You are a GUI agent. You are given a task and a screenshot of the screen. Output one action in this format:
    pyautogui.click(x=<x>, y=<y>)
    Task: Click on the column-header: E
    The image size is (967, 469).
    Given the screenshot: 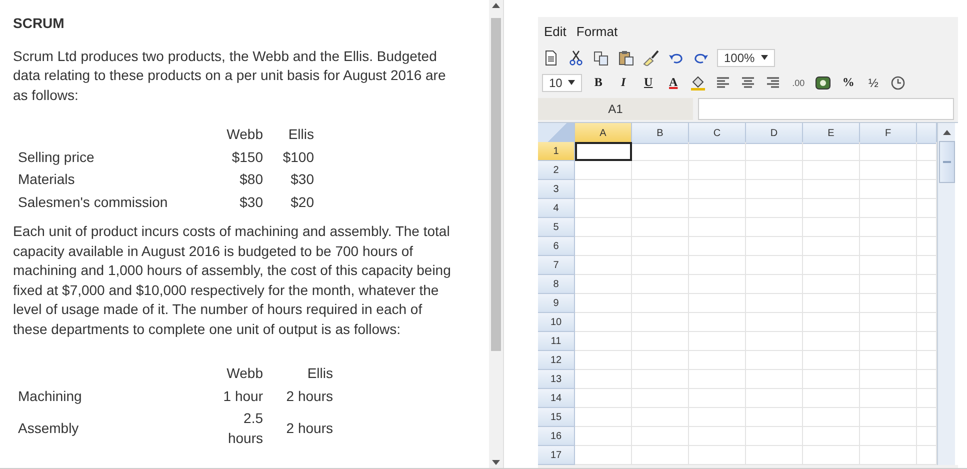 What is the action you would take?
    pyautogui.click(x=831, y=133)
    